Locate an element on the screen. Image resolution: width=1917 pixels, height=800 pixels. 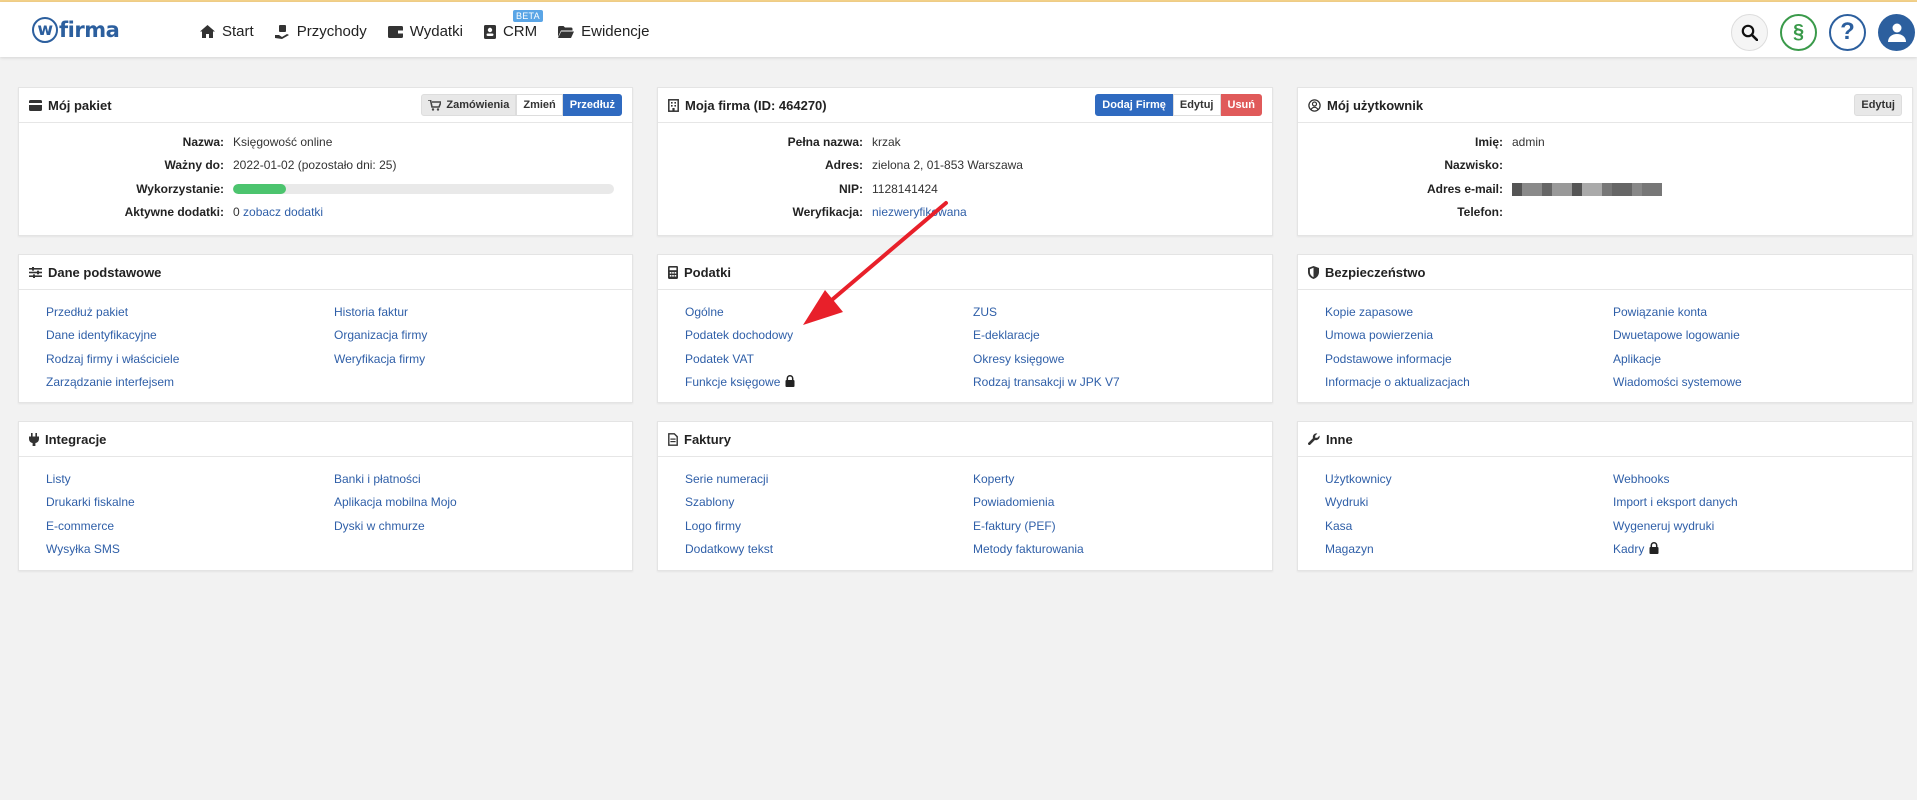
nav-expenses: Wydatki is located at coordinates (425, 31).